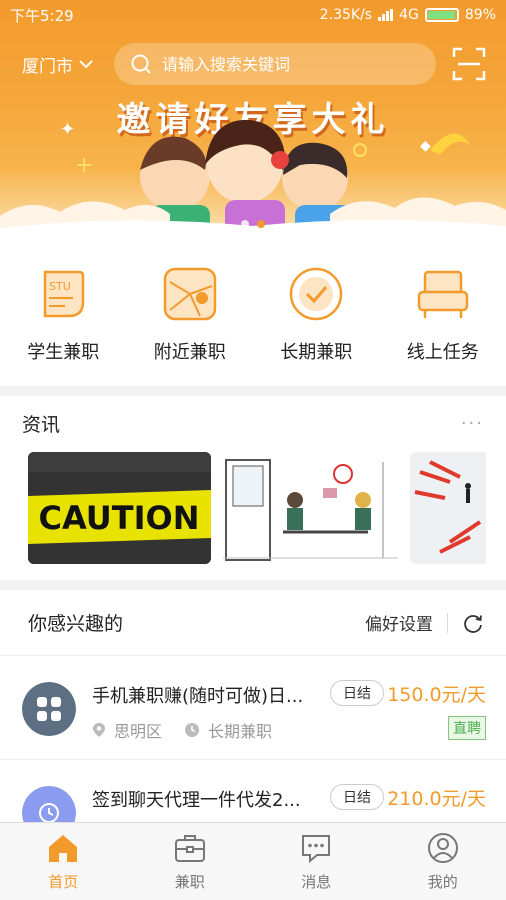  I want to click on tab-home: 首页, so click(63, 861).